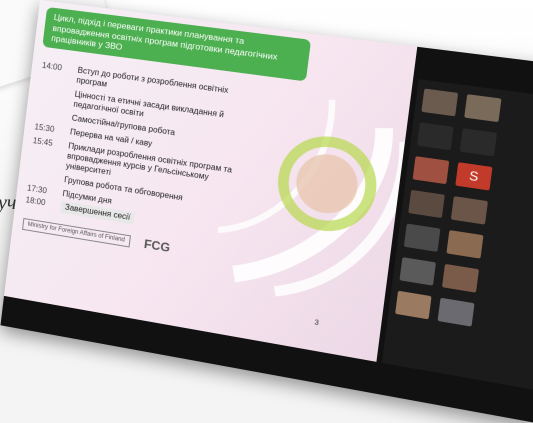 The image size is (533, 423). What do you see at coordinates (44, 128) in the screenshot?
I see `agenda-time: 15:30` at bounding box center [44, 128].